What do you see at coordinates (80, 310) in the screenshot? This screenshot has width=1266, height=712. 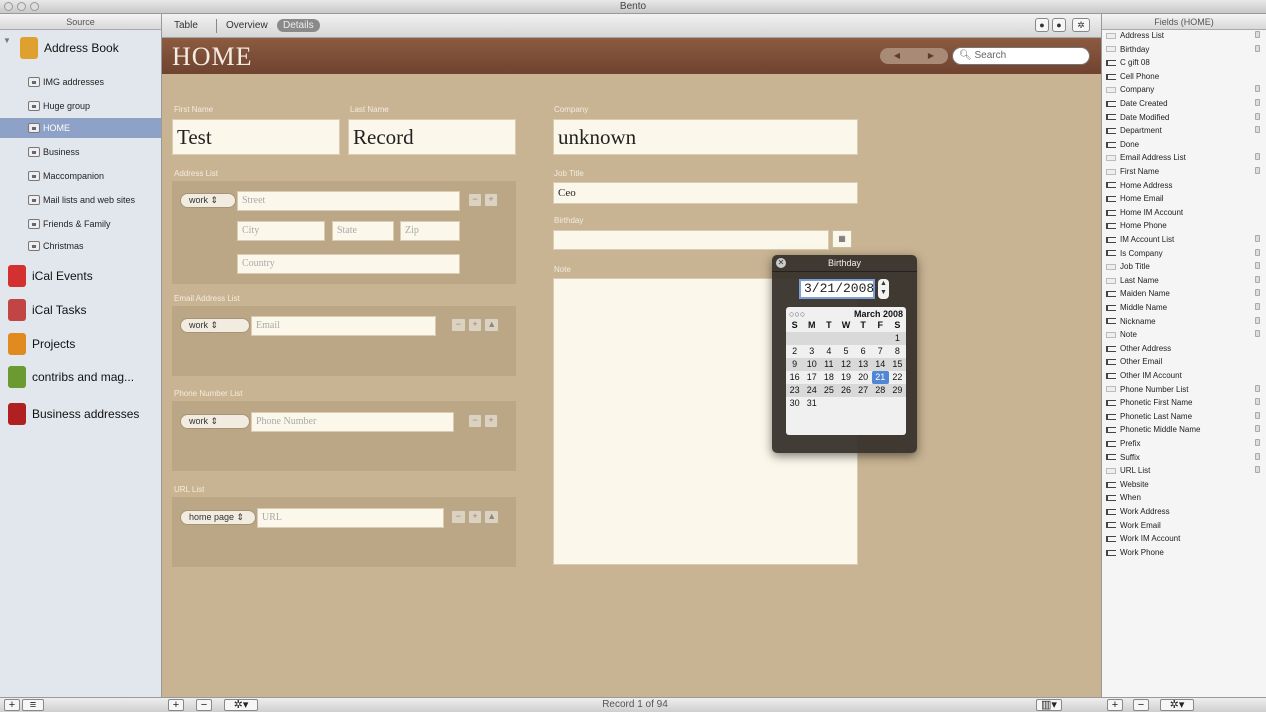 I see `sidebar-item-ical-tasks: iCal Tasks` at bounding box center [80, 310].